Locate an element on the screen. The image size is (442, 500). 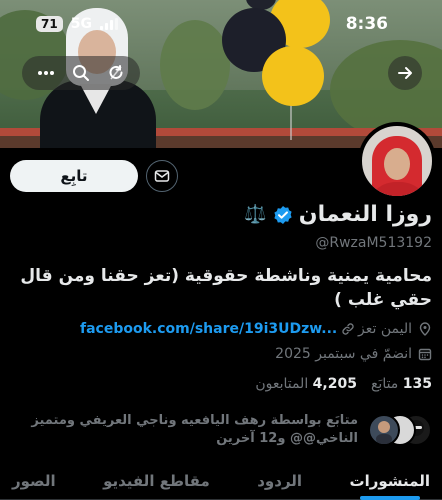
followers-count: 4,205 is located at coordinates (334, 384).